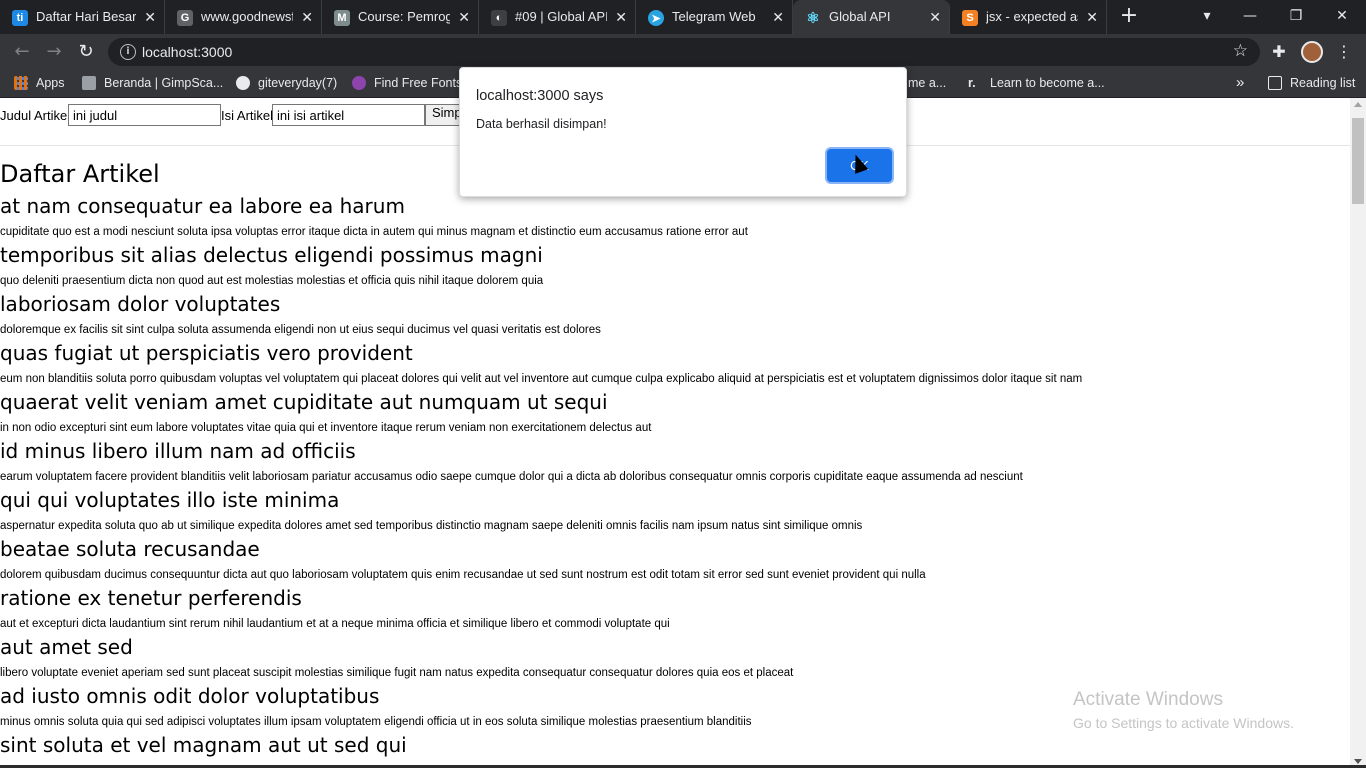  I want to click on back-button: ←, so click(22, 52).